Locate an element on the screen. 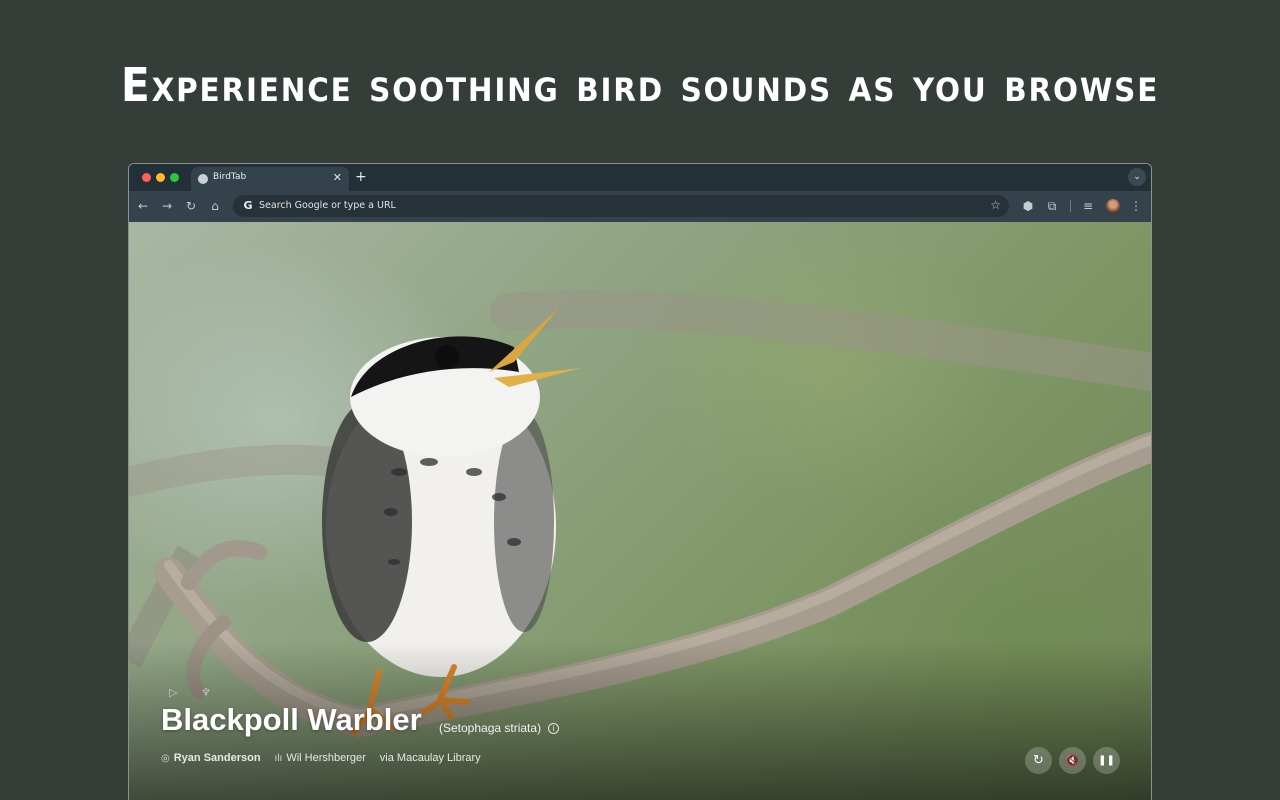 The width and height of the screenshot is (1280, 800). google-icon: G is located at coordinates (248, 205).